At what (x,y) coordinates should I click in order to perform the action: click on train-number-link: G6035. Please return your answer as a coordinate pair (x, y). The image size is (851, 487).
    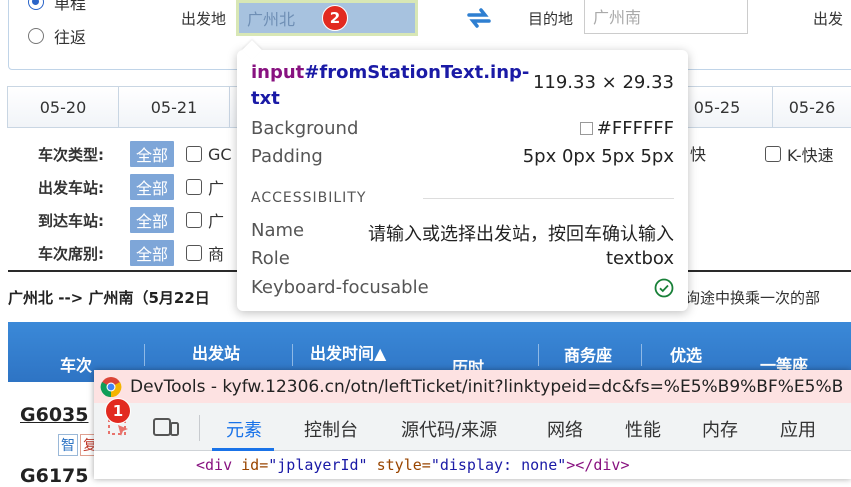
    Looking at the image, I should click on (54, 415).